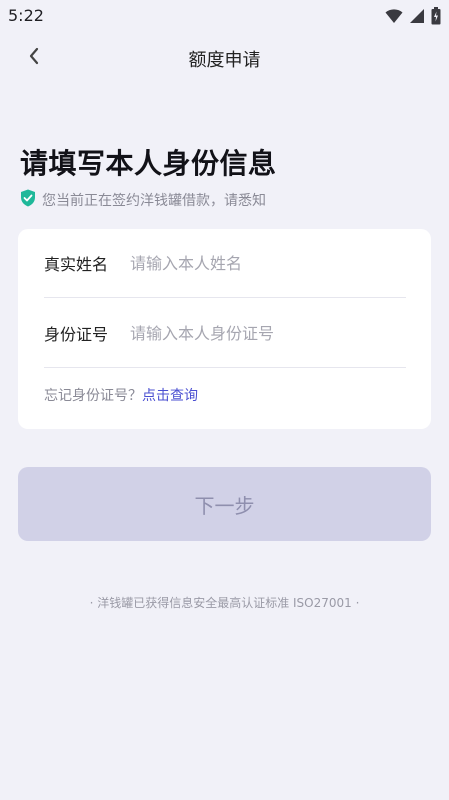 This screenshot has height=800, width=449. I want to click on id-field-row: 身份证号, so click(225, 333).